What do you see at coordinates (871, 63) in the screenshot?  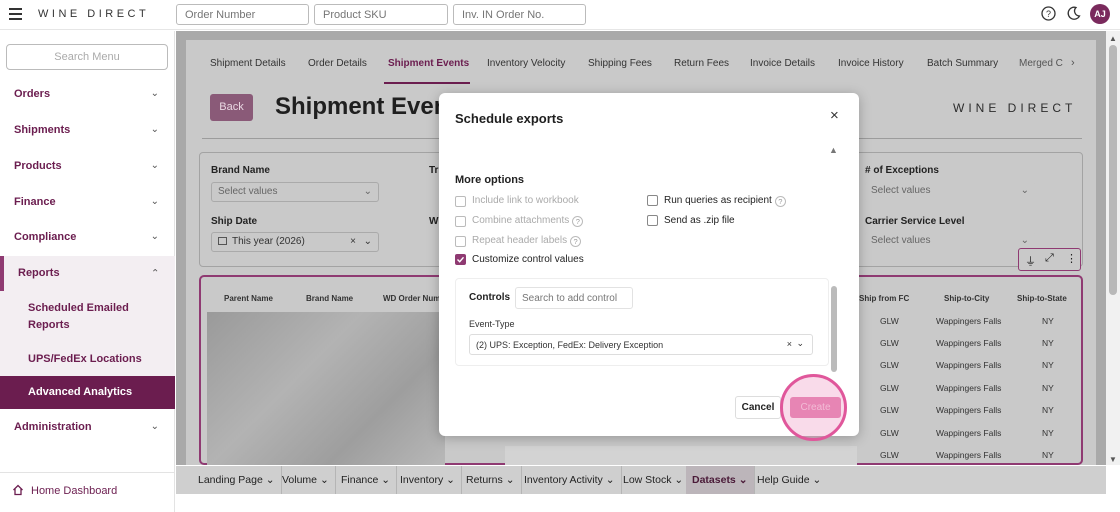 I see `tab-invoice-history: Invoice History` at bounding box center [871, 63].